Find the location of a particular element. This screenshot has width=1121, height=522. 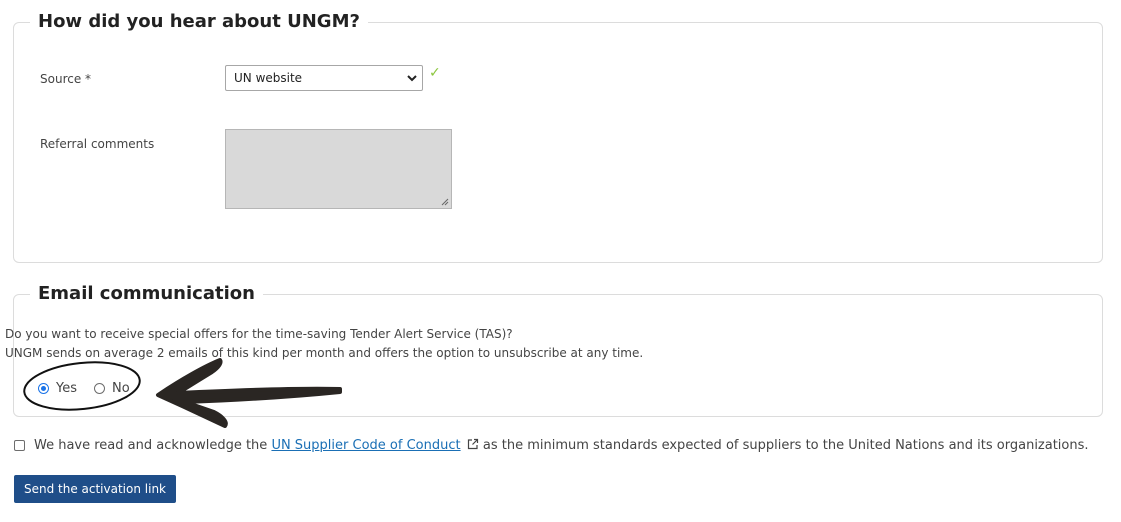

annotation-overlay is located at coordinates (182, 393).